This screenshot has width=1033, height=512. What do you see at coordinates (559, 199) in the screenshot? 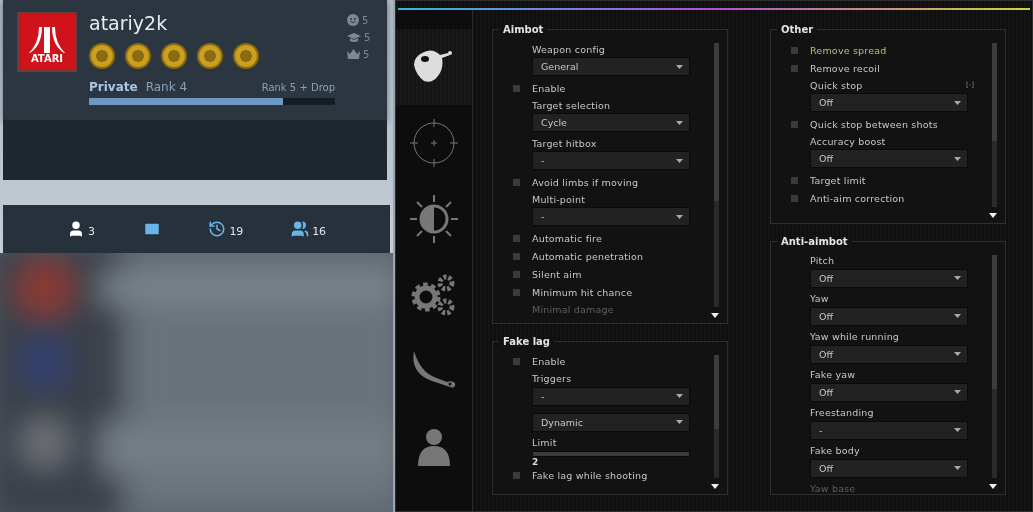
I see `option-label: Multi-point` at bounding box center [559, 199].